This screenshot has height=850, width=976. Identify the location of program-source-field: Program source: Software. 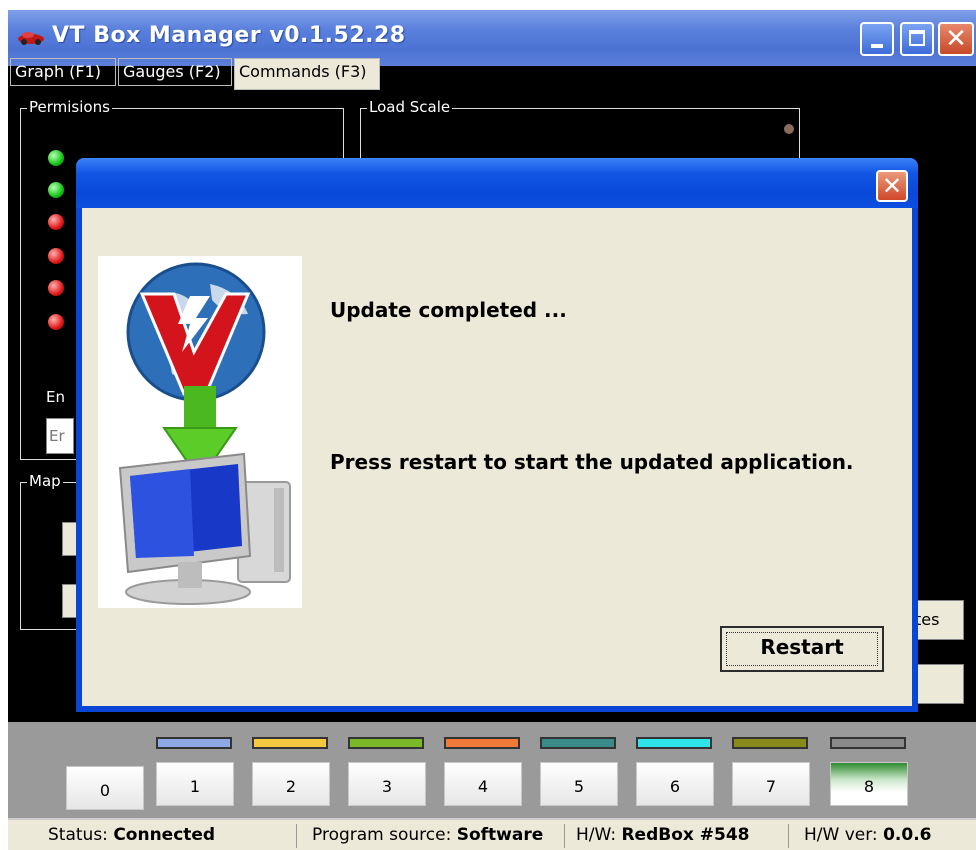
(428, 835).